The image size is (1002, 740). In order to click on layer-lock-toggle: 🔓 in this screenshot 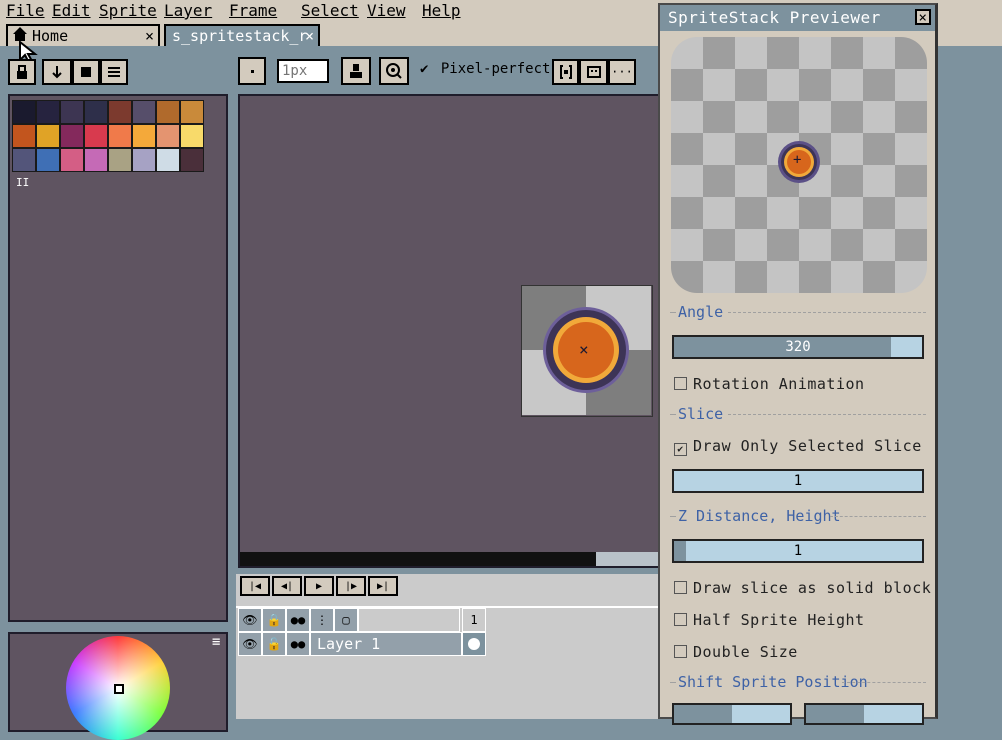, I will do `click(274, 644)`.